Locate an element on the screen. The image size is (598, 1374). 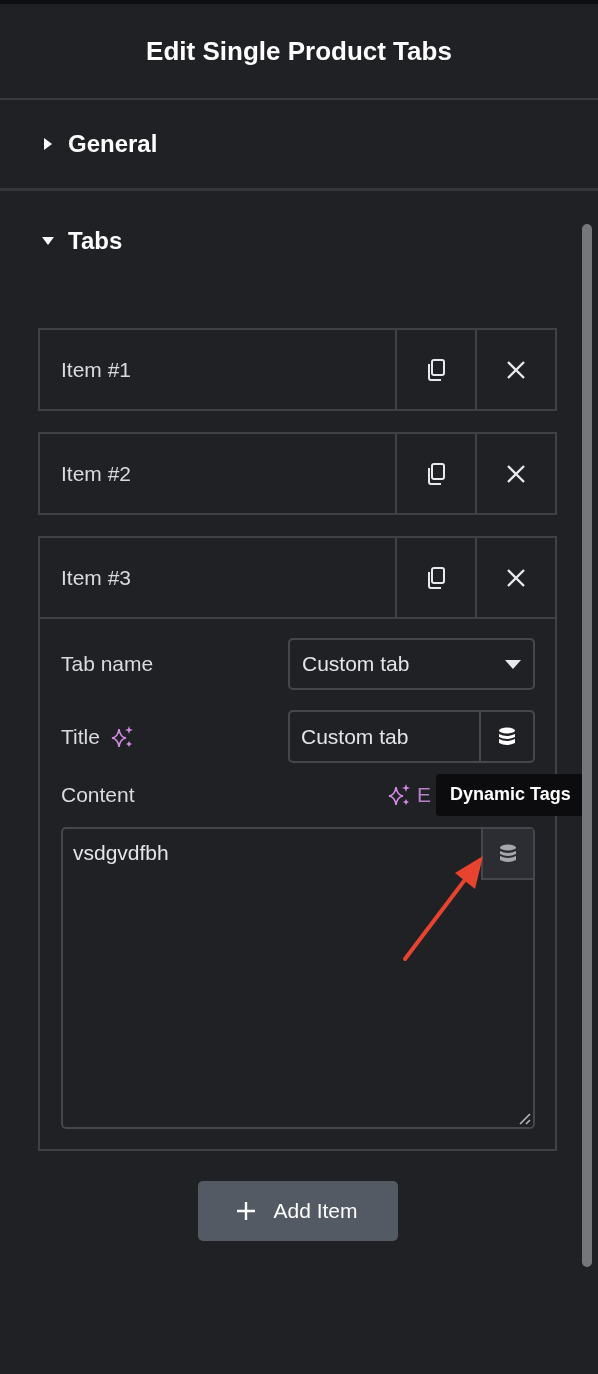
tab-name-select: Custom tab is located at coordinates (411, 664).